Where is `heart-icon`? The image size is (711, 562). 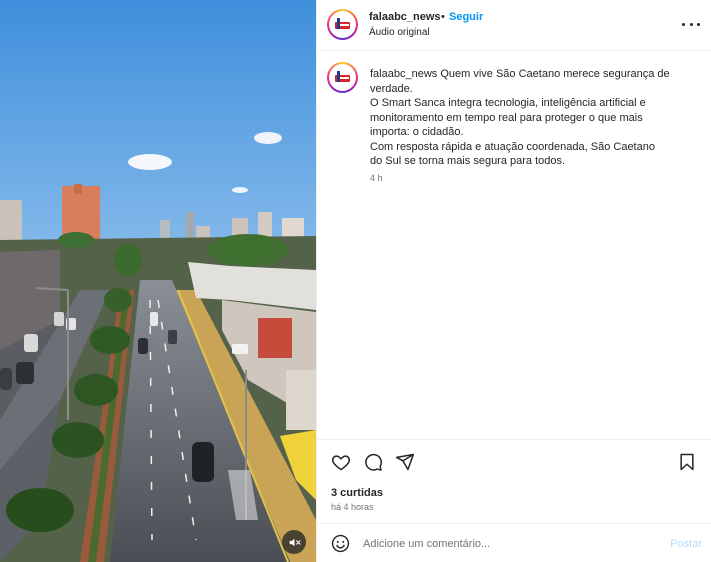
heart-icon is located at coordinates (341, 462).